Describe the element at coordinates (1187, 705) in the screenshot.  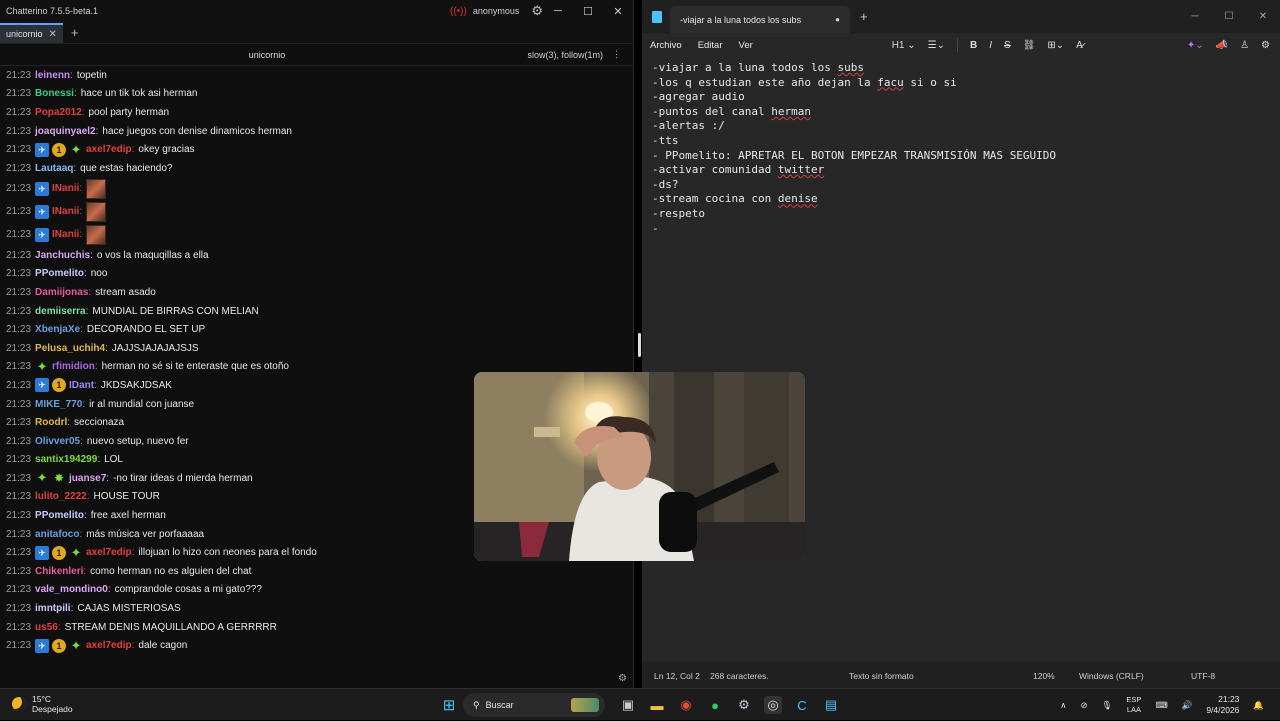
I see `volume-icon: 🔊` at that location.